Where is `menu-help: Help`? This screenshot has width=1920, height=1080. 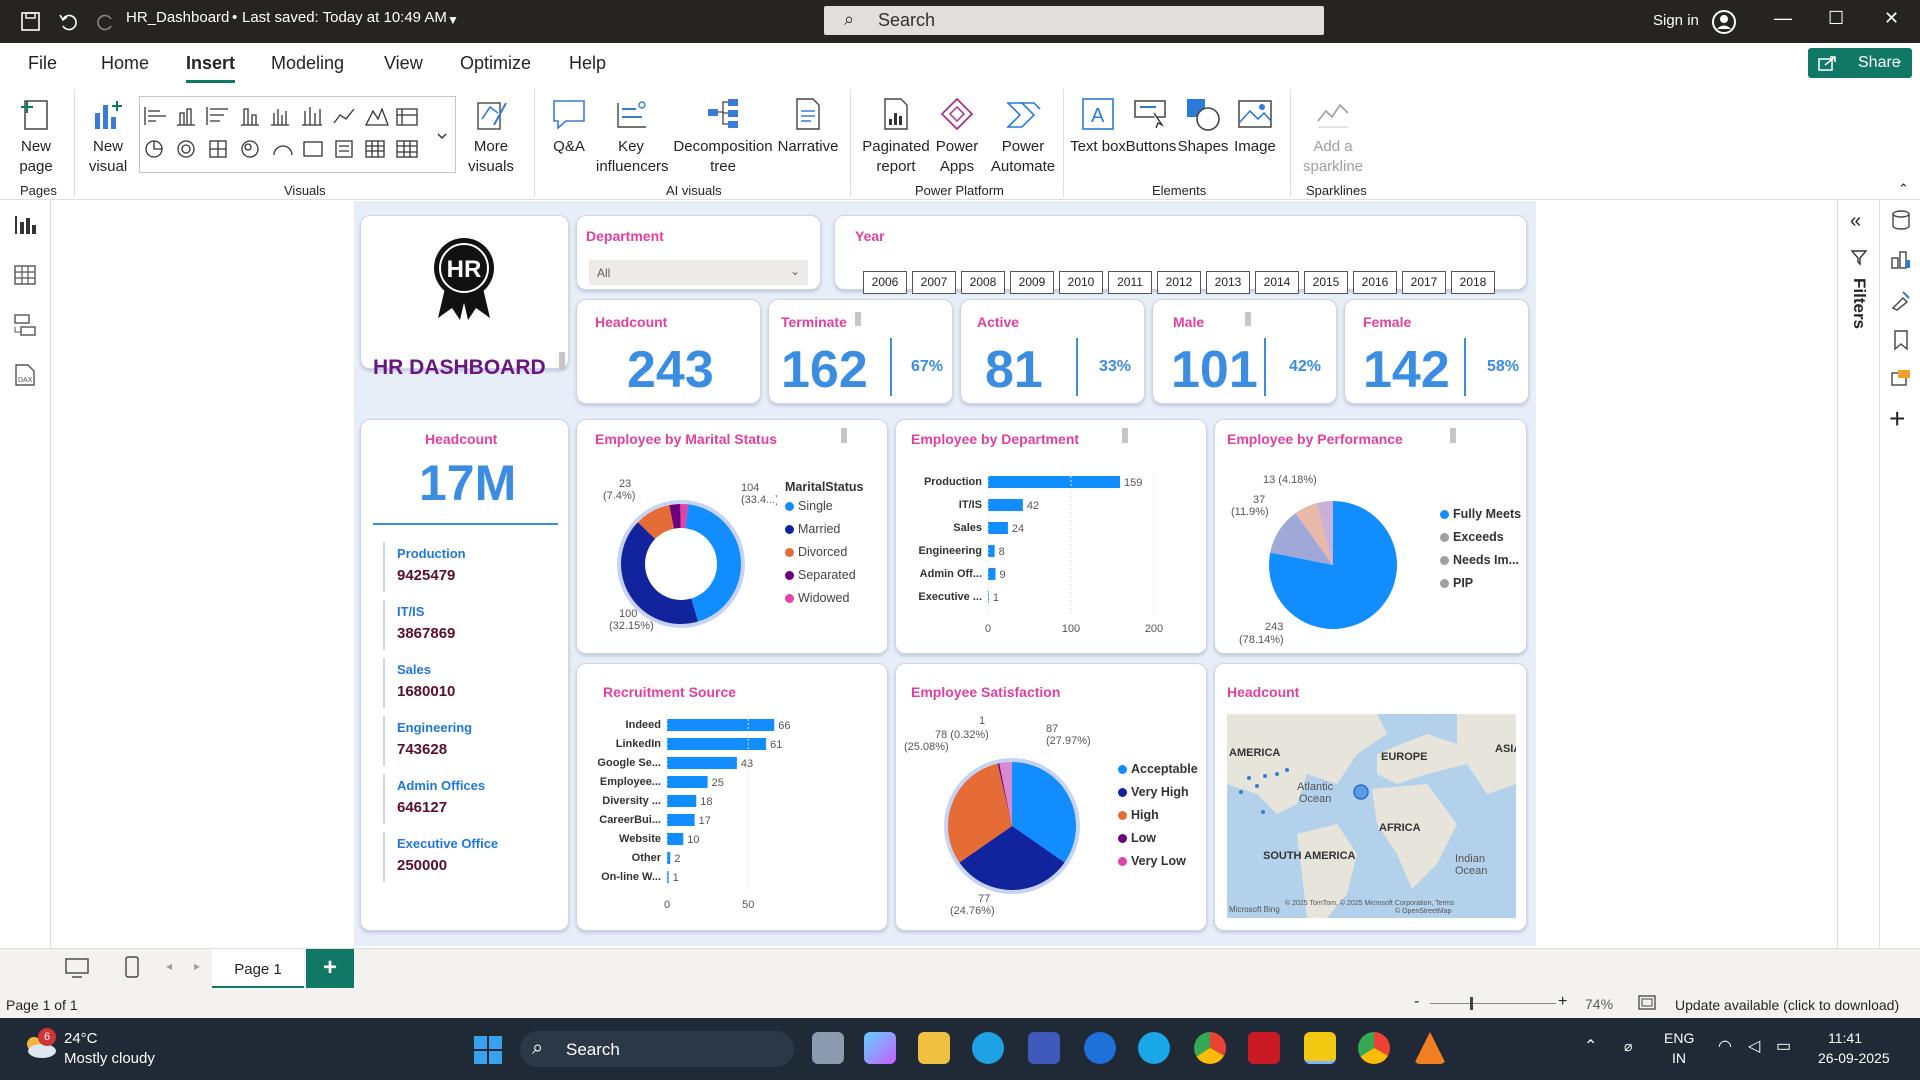 menu-help: Help is located at coordinates (587, 63).